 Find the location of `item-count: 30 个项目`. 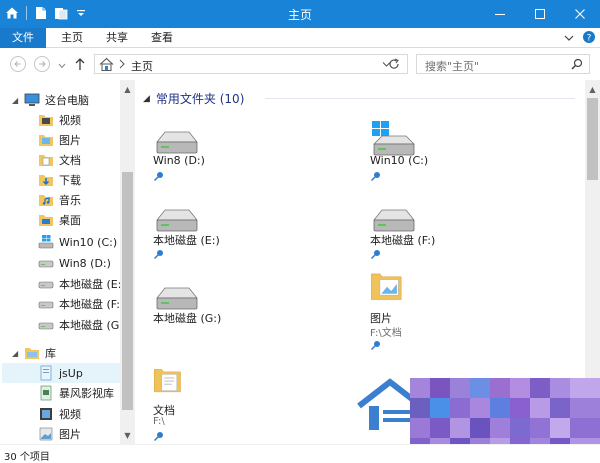

item-count: 30 个项目 is located at coordinates (27, 457).